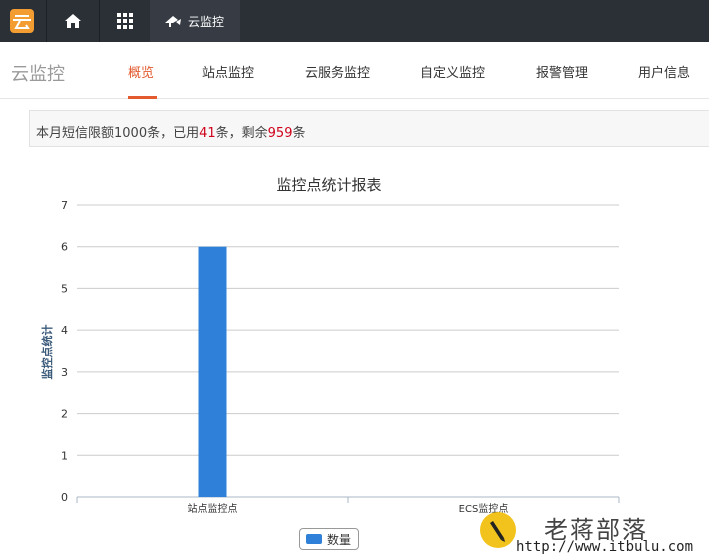  I want to click on home-icon, so click(73, 21).